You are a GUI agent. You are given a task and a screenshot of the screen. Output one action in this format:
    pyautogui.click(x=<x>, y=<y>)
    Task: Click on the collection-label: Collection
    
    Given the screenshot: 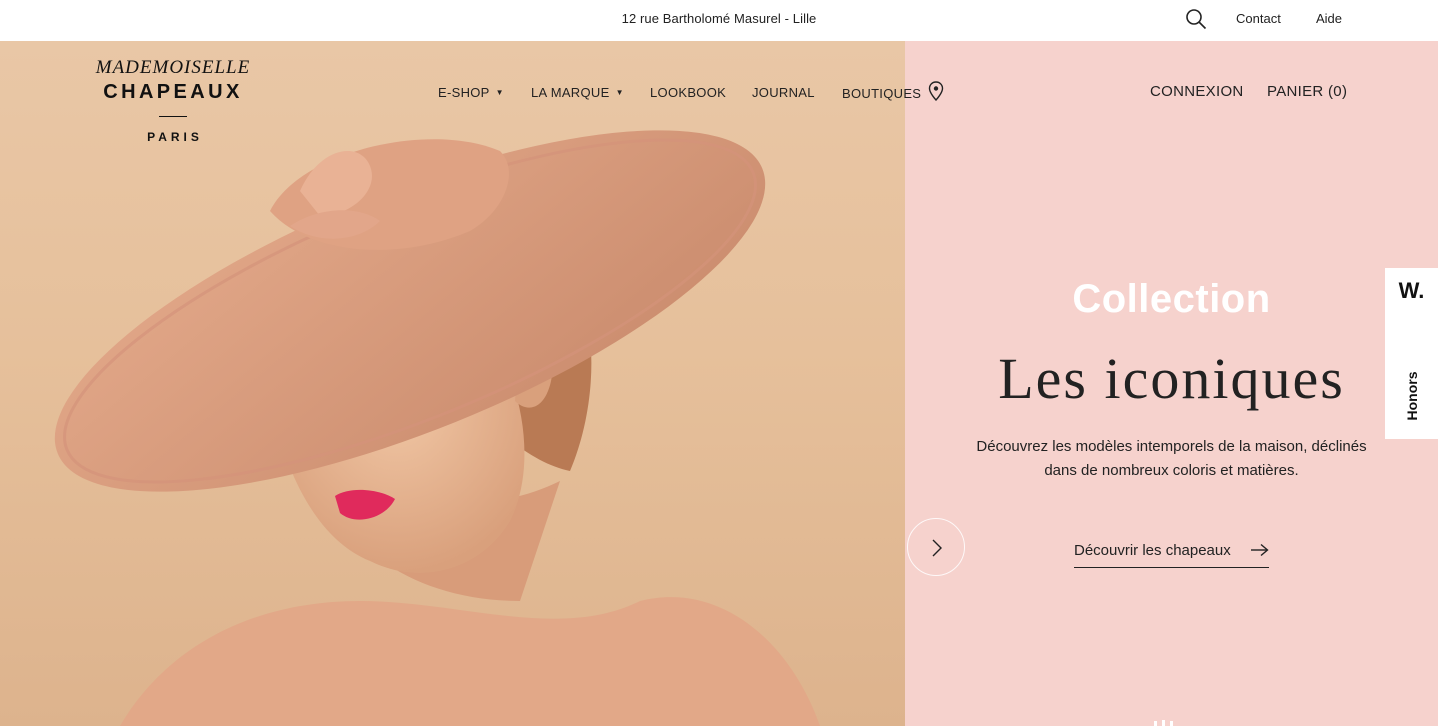 What is the action you would take?
    pyautogui.click(x=1171, y=299)
    